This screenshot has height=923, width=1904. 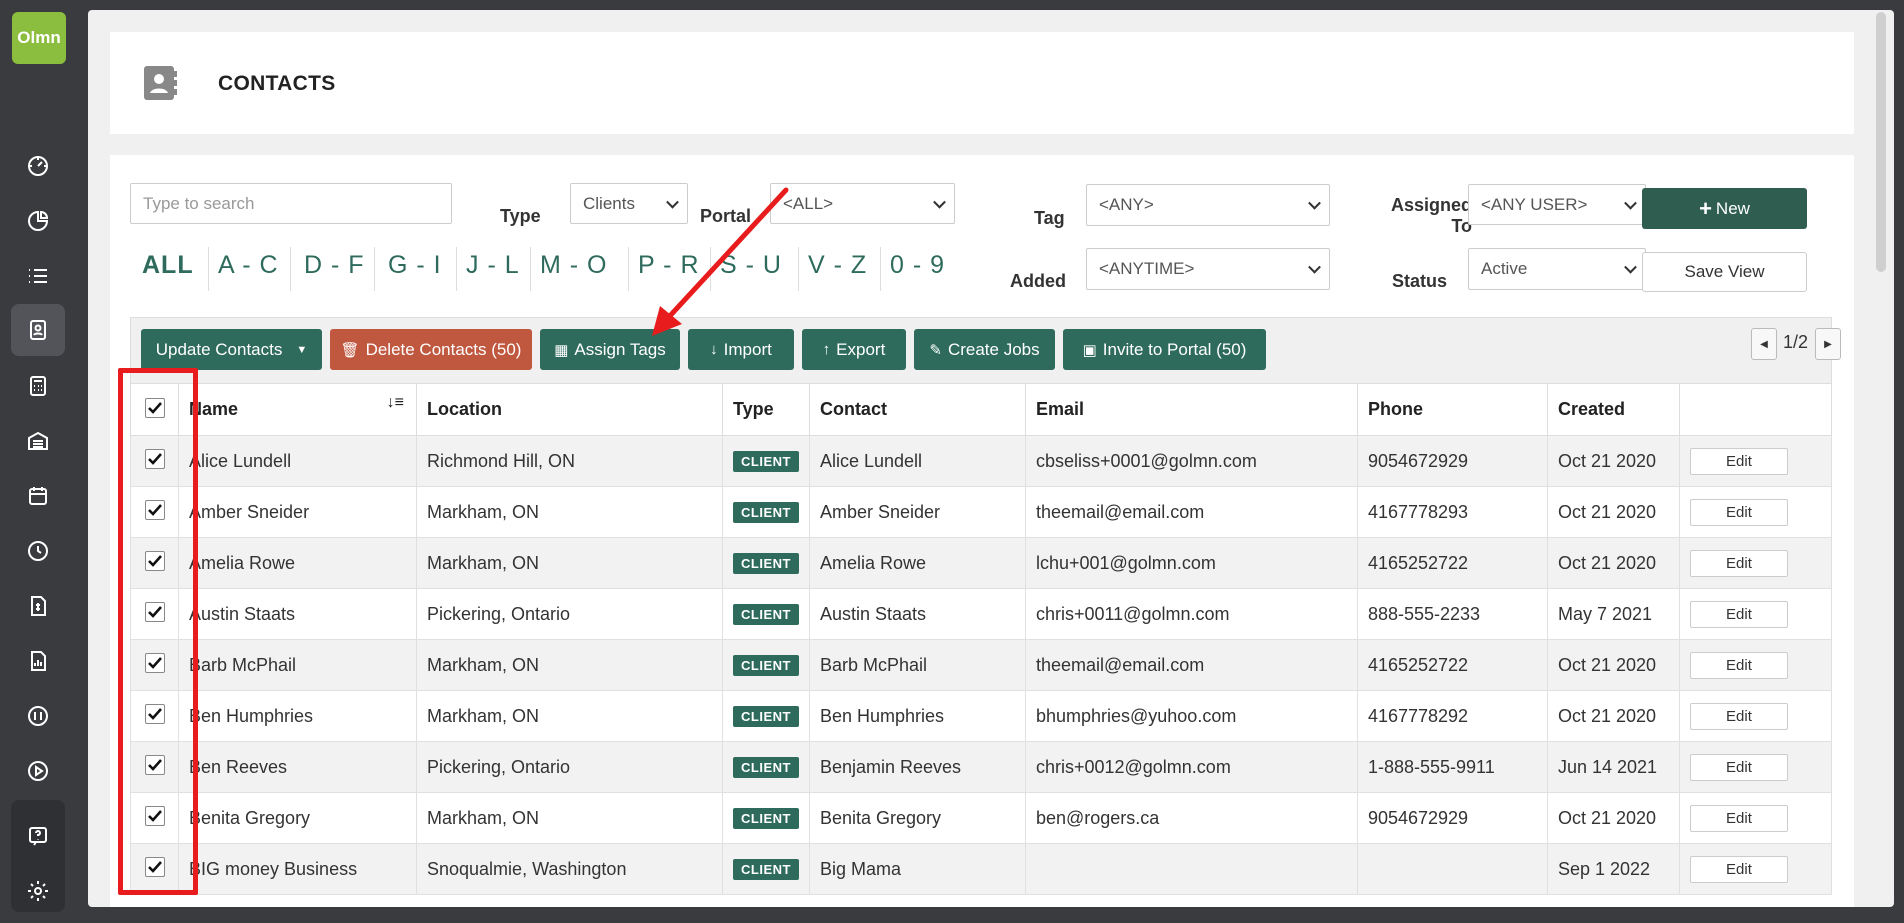 I want to click on delete-contacts-button: 🗑 Delete Contacts (50), so click(x=431, y=349).